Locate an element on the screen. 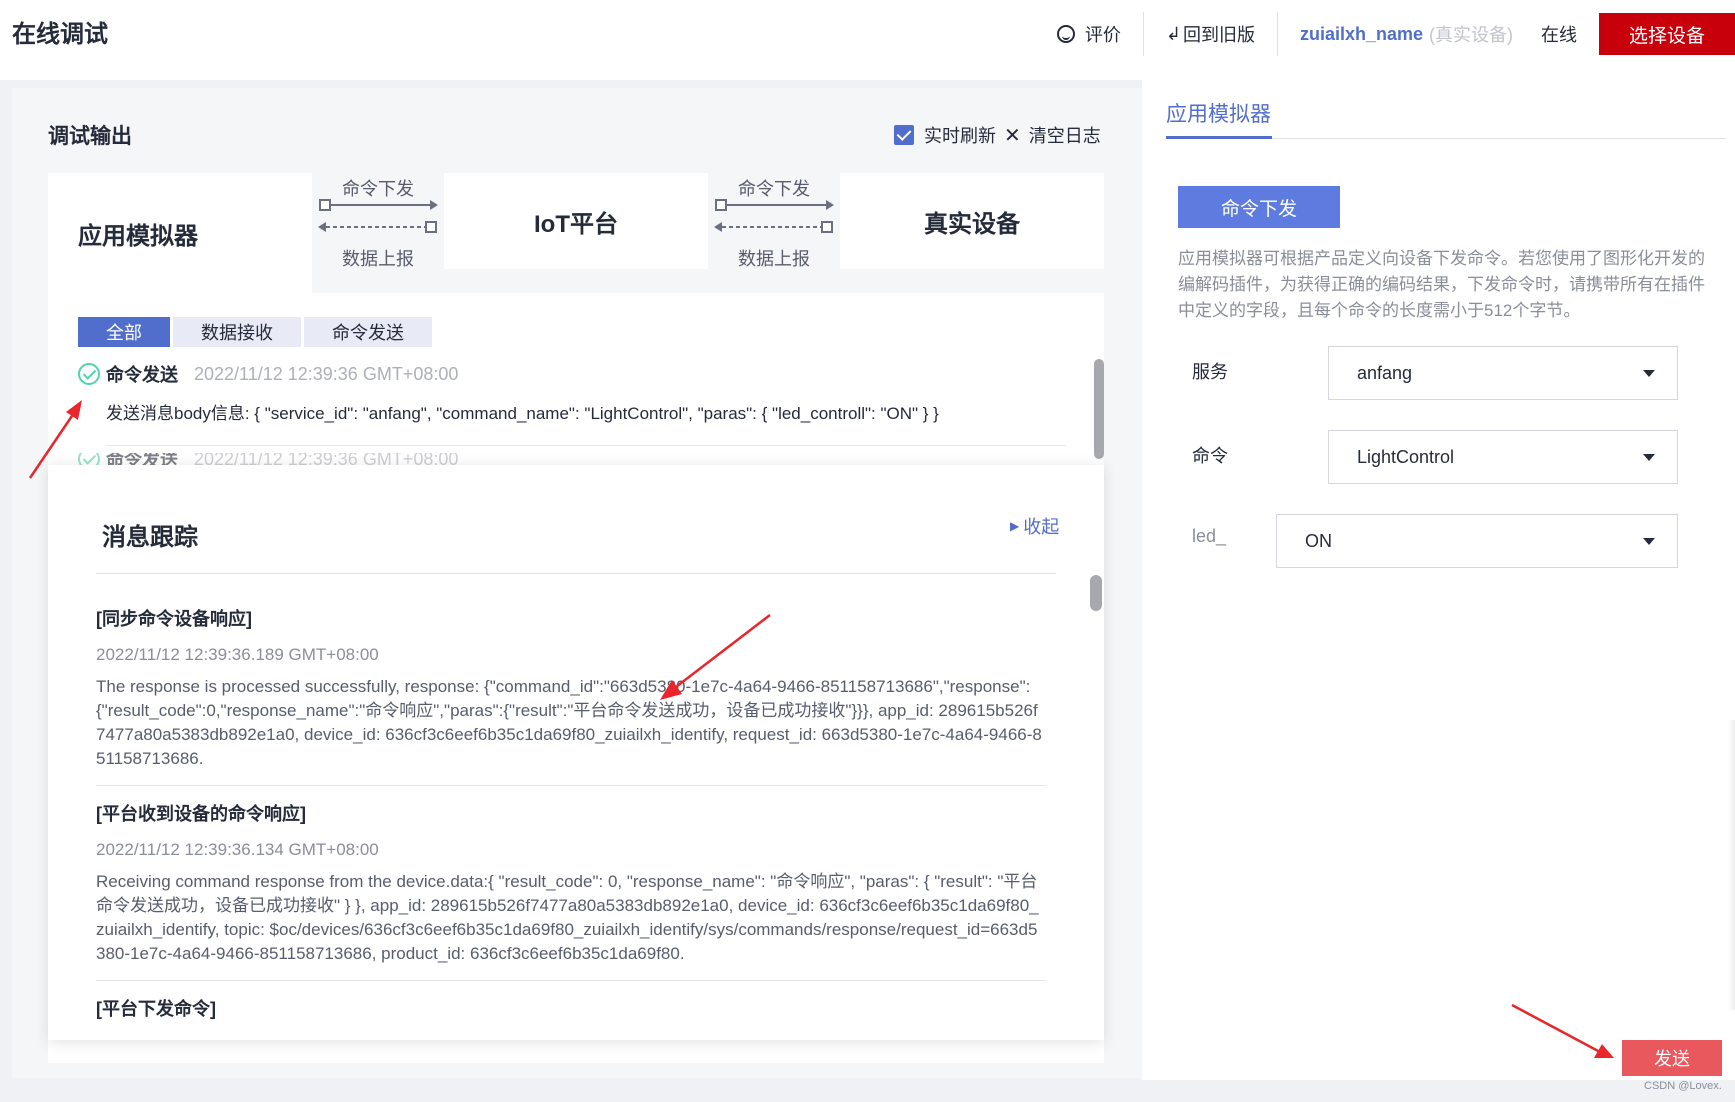 This screenshot has height=1102, width=1735. collapse-button: ▶ 收起 is located at coordinates (1034, 526).